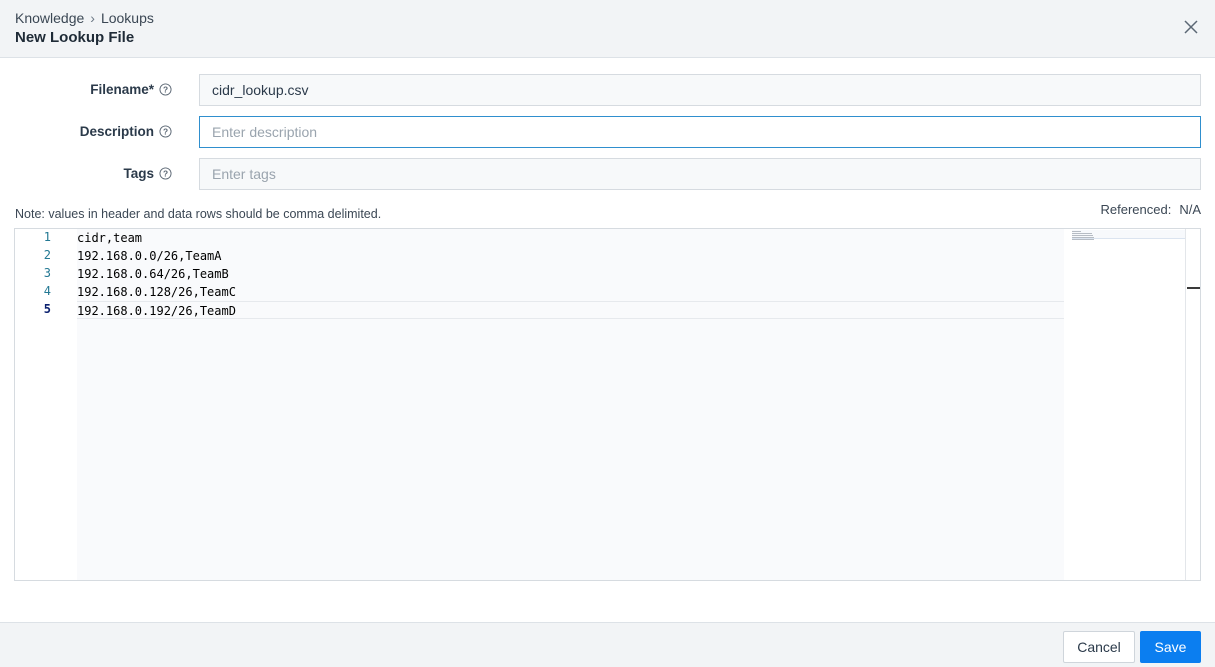 The image size is (1215, 667). What do you see at coordinates (47, 237) in the screenshot?
I see `line-number: 1` at bounding box center [47, 237].